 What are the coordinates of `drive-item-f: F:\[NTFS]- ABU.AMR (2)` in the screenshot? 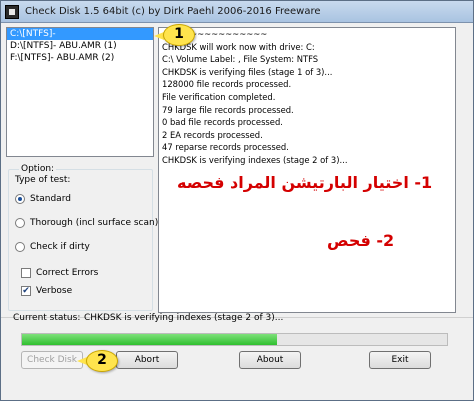 It's located at (80, 58).